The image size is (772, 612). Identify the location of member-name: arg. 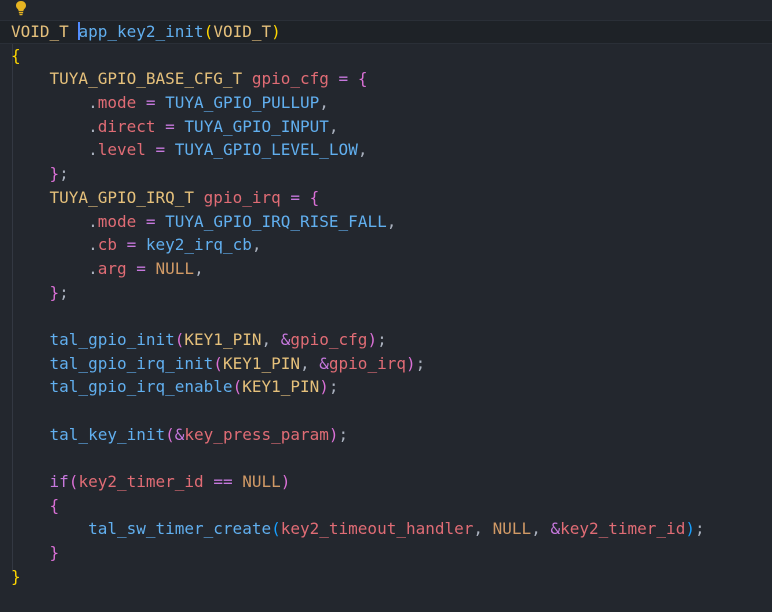
(112, 268).